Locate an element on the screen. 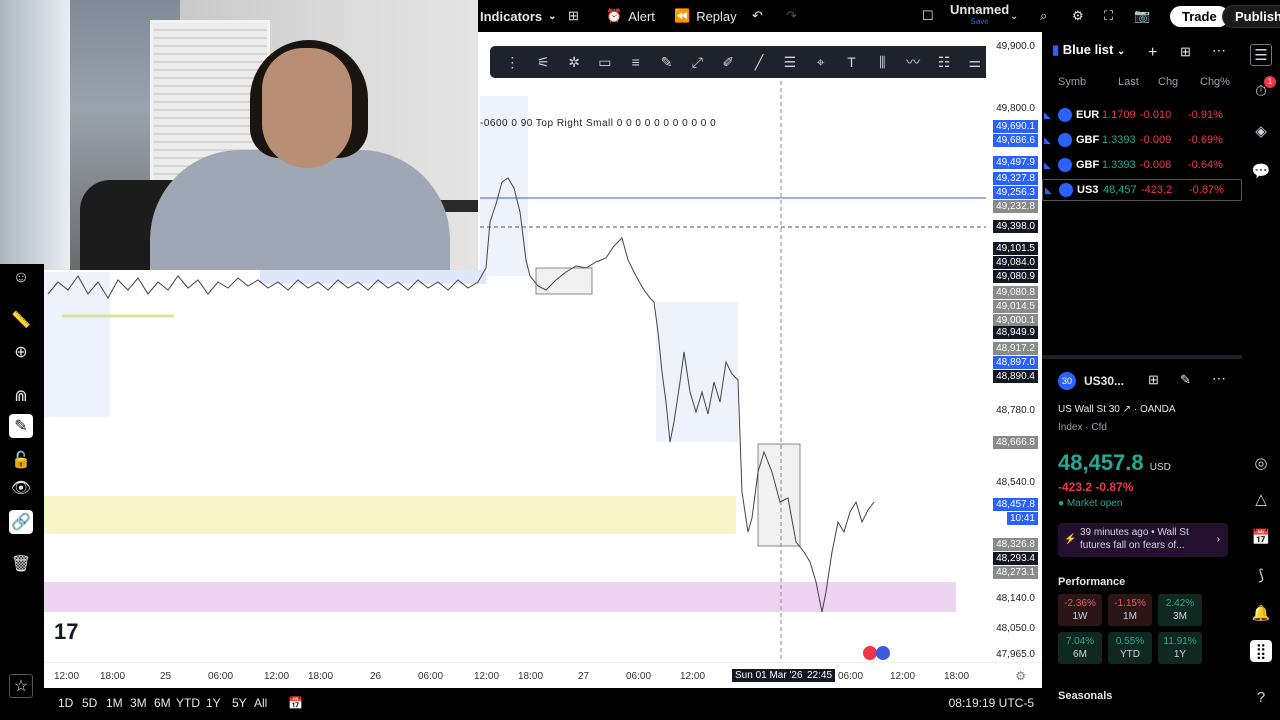 This screenshot has width=1280, height=720. time-label: 27 is located at coordinates (583, 676).